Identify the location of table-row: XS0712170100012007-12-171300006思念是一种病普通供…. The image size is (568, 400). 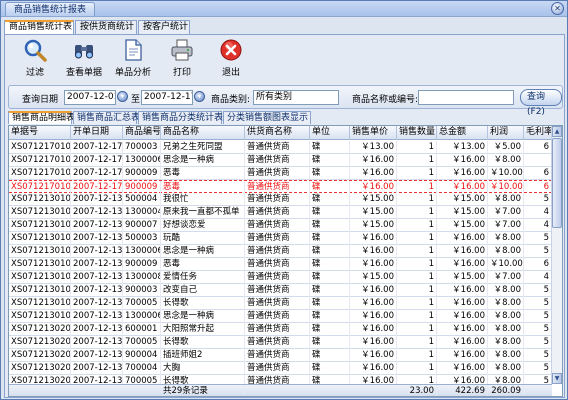
(280, 160).